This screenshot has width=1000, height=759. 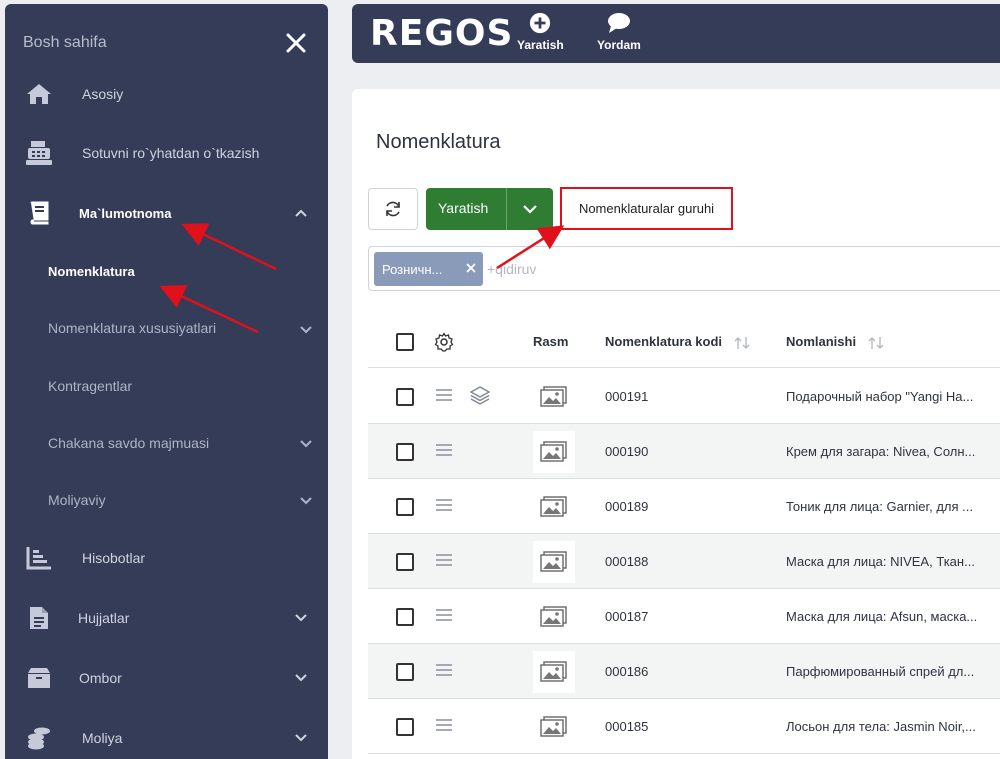 What do you see at coordinates (301, 213) in the screenshot?
I see `chevron-up-icon` at bounding box center [301, 213].